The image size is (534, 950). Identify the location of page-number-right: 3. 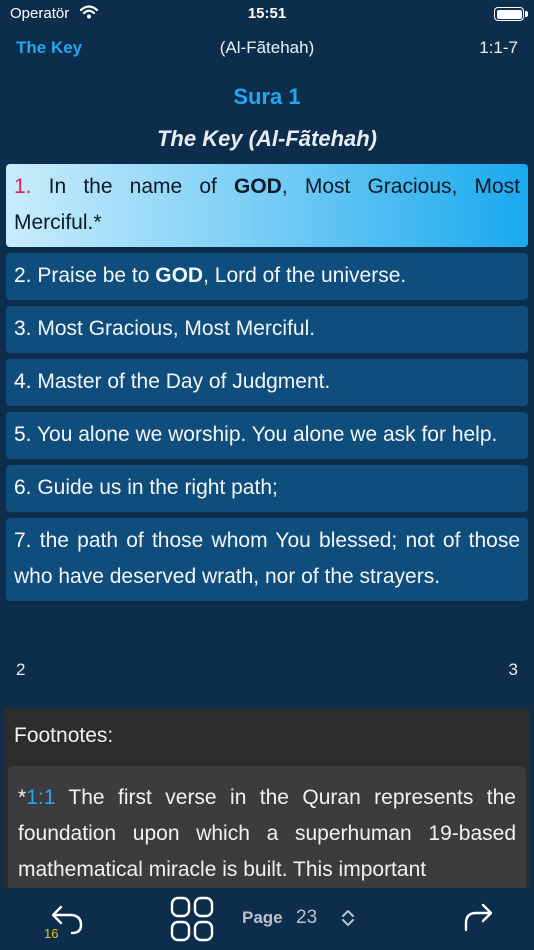
(513, 669).